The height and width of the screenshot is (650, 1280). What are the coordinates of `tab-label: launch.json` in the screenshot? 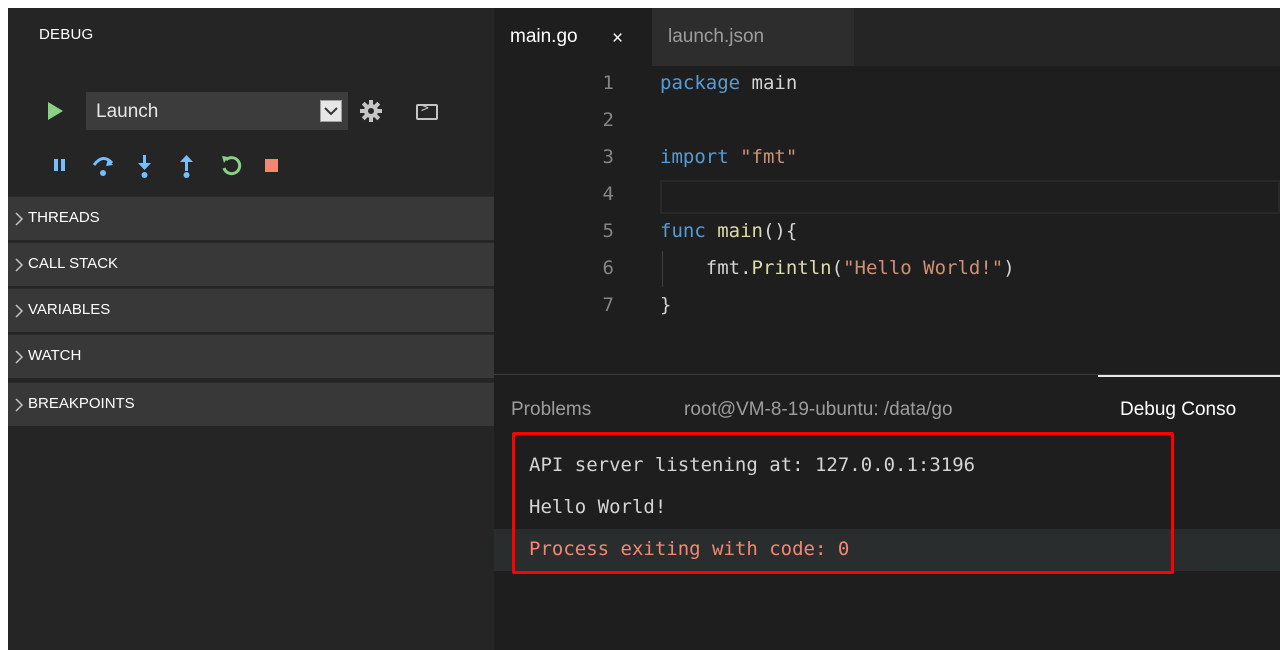 It's located at (716, 36).